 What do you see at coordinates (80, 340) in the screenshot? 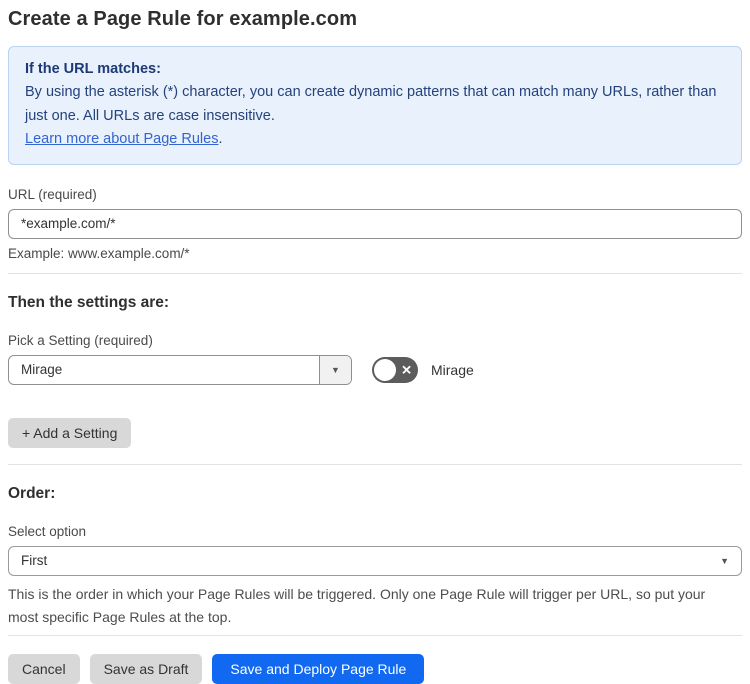
I see `pick-setting-label: Pick a Setting (required)` at bounding box center [80, 340].